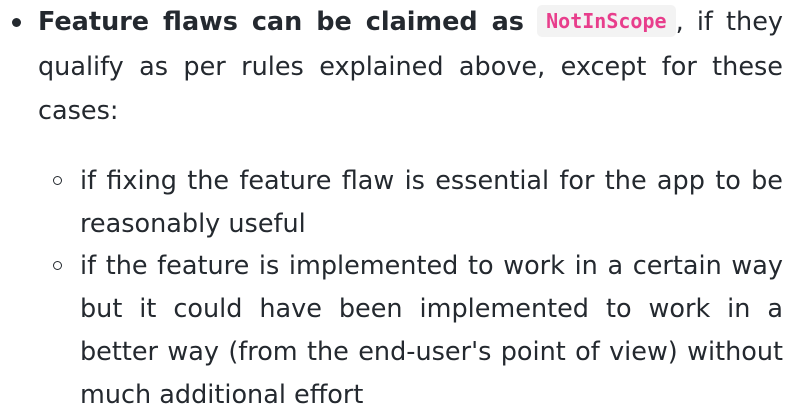 The height and width of the screenshot is (417, 810). I want to click on bullet-disc-icon, so click(16, 22).